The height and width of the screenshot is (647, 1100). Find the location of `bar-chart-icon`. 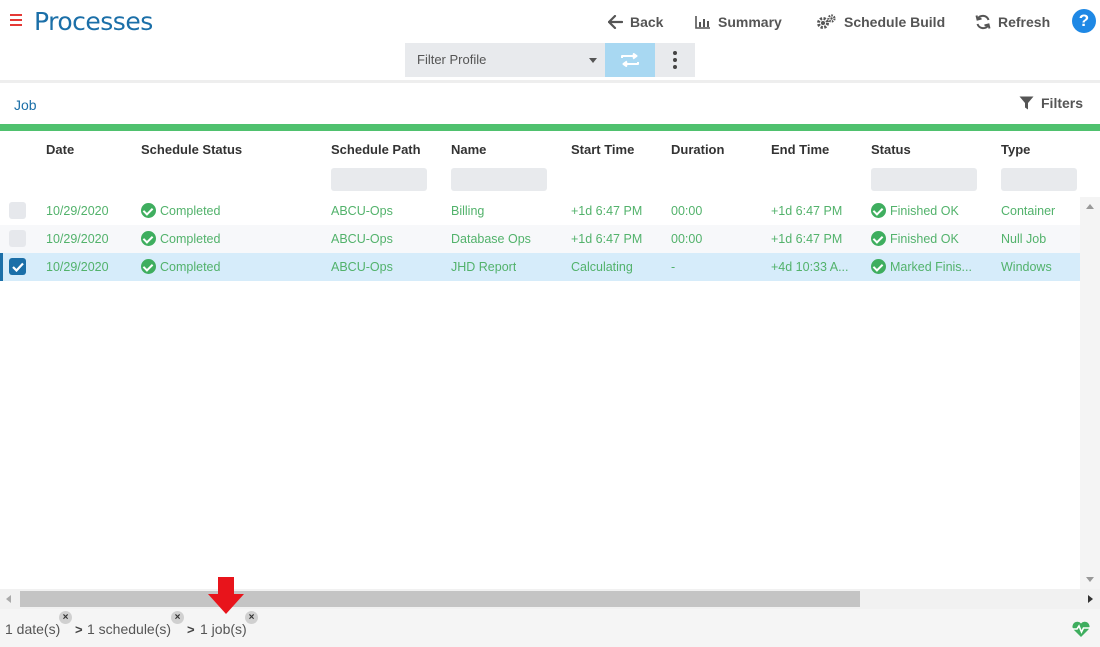

bar-chart-icon is located at coordinates (702, 22).